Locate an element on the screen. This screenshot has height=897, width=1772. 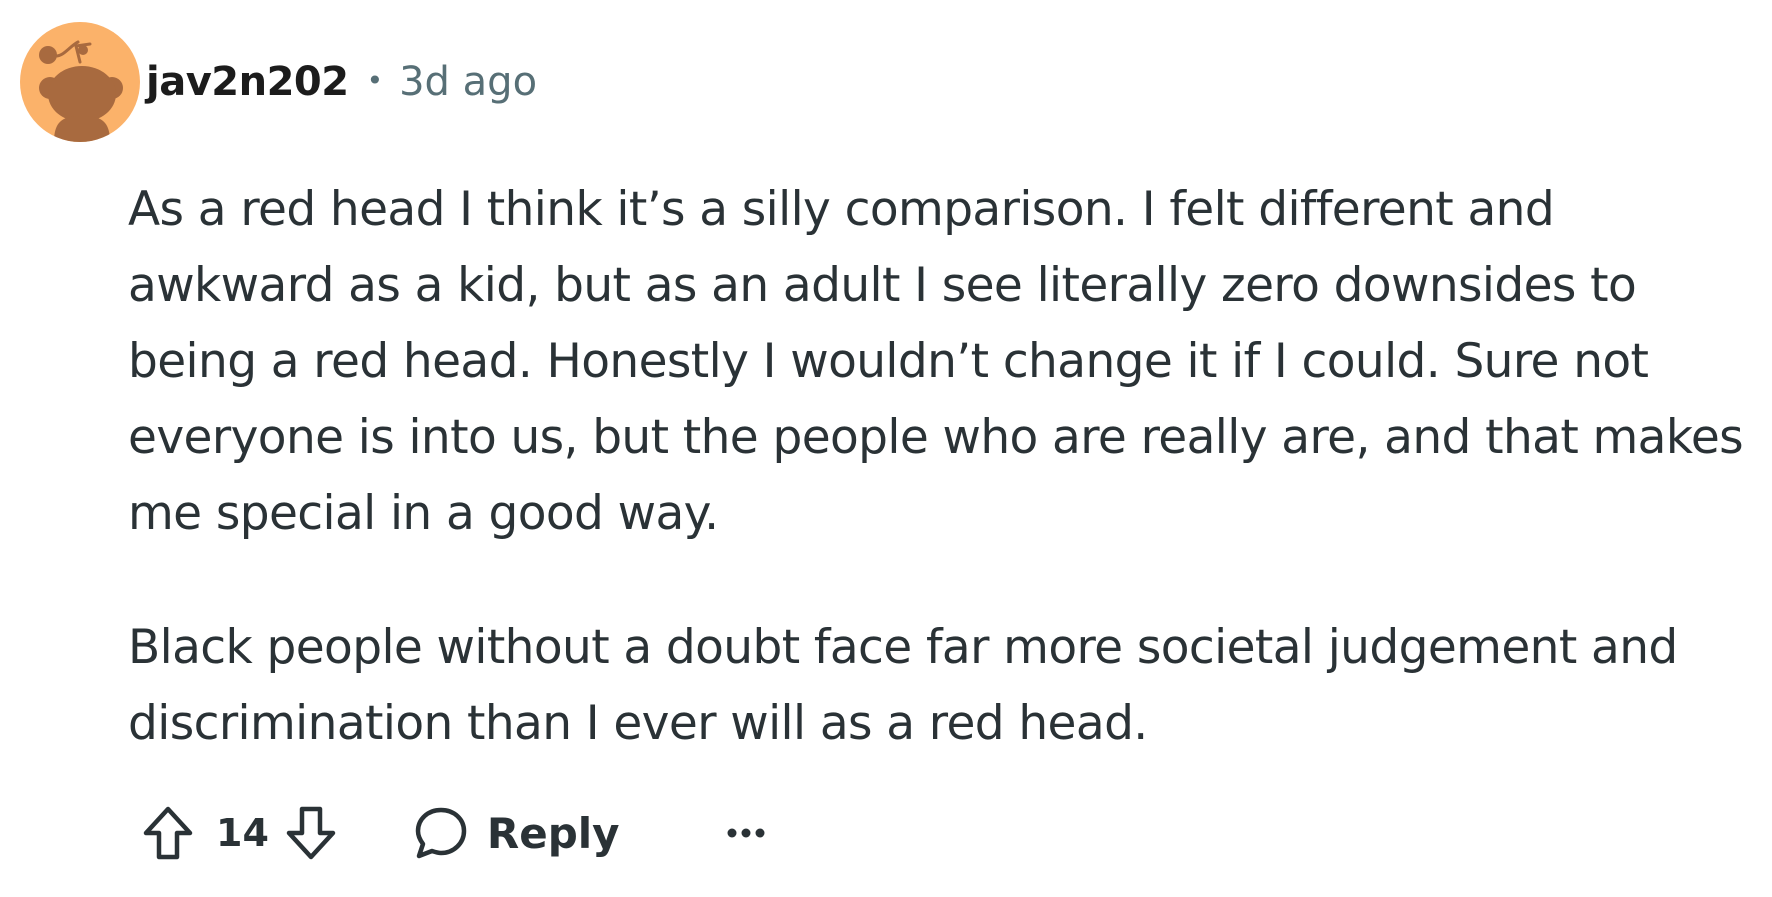
speech-bubble-icon is located at coordinates (441, 833).